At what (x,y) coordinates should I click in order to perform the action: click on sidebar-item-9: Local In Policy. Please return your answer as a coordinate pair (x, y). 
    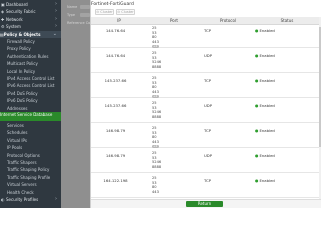
    Looking at the image, I should click on (30, 71).